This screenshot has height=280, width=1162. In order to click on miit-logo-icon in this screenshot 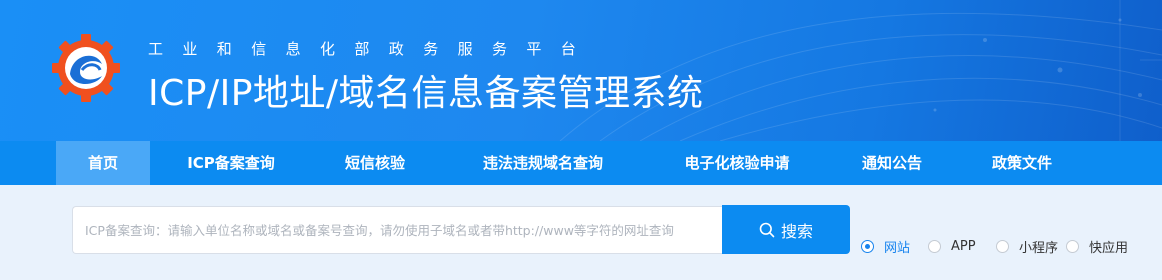, I will do `click(86, 68)`.